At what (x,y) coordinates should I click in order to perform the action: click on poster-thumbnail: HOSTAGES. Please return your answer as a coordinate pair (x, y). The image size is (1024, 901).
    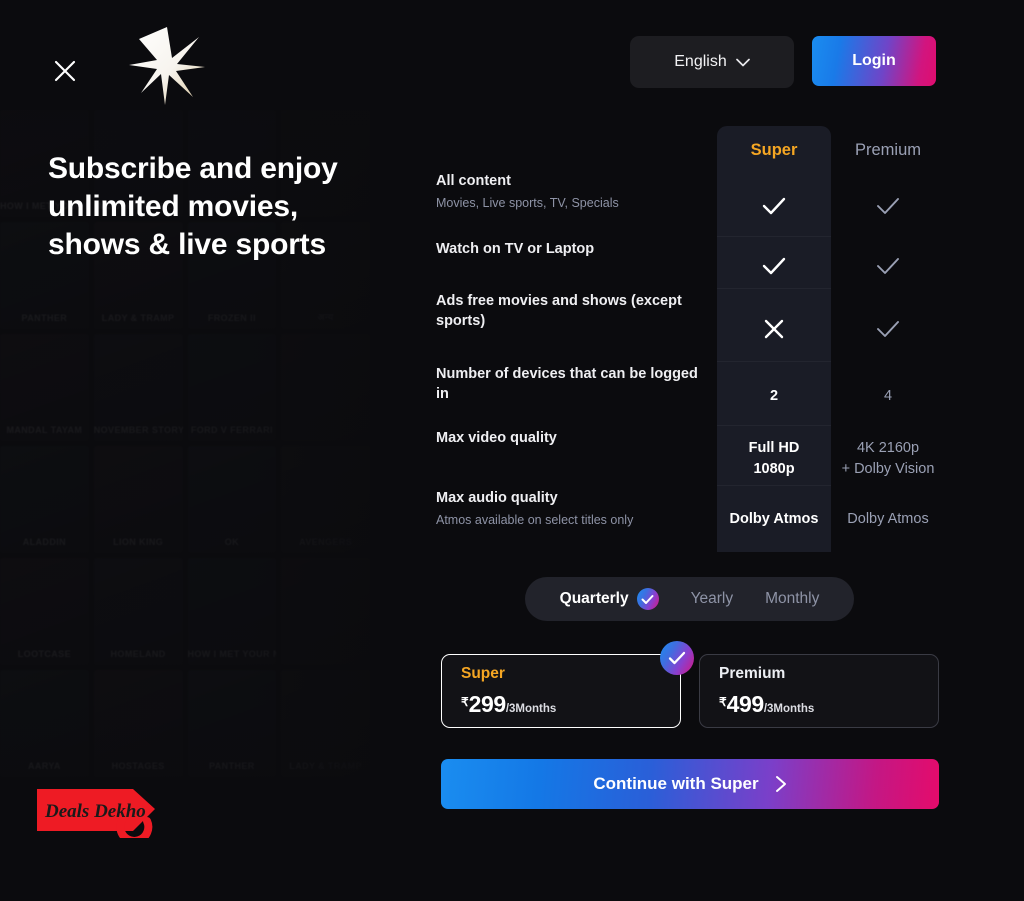
    Looking at the image, I should click on (138, 723).